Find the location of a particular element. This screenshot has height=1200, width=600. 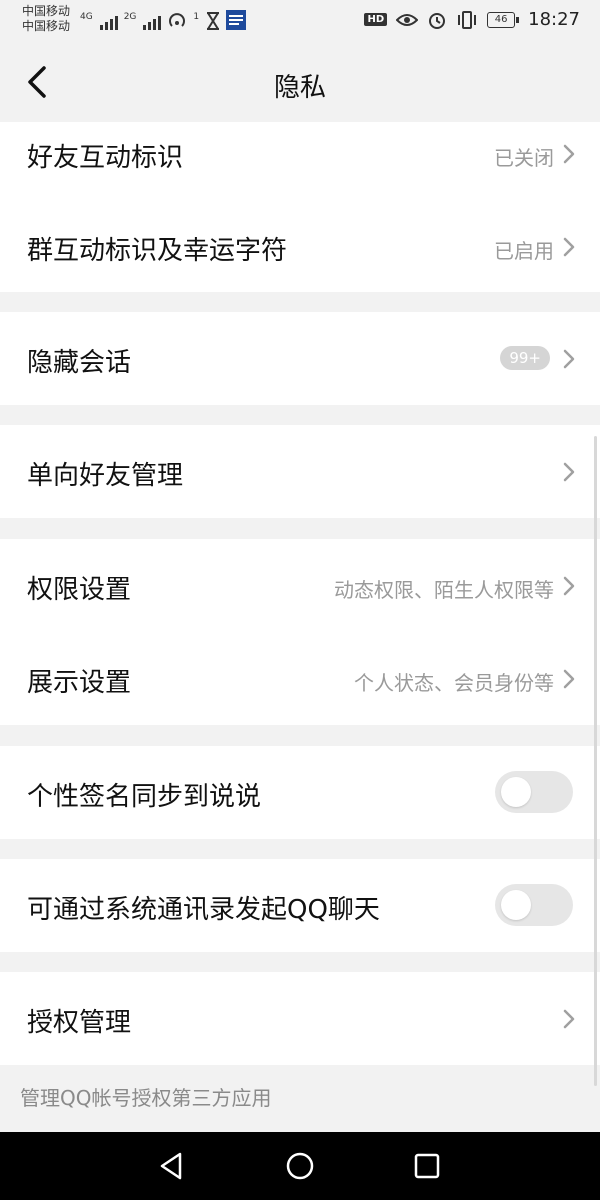

status-bar: 中国移动 中国移动 4G 2G 1 HD 46 18:27 is located at coordinates (300, 22).